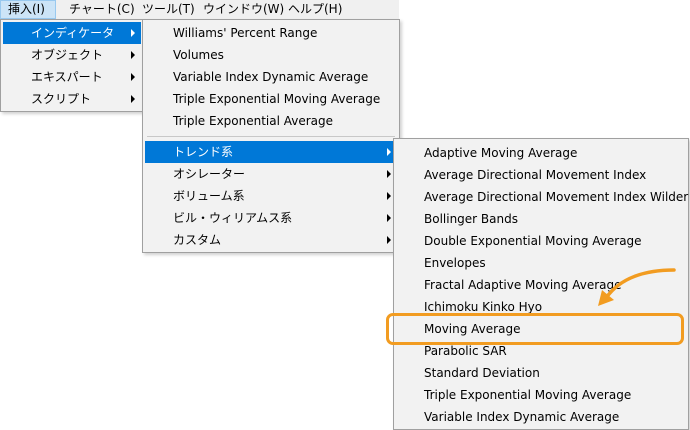 This screenshot has width=690, height=430. I want to click on menu-item-label: Williams' Percent Range, so click(245, 33).